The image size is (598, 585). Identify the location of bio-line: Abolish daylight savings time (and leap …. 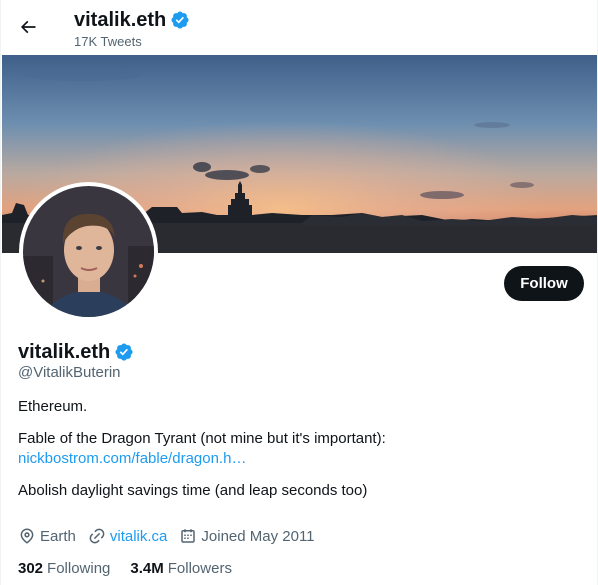
(193, 490).